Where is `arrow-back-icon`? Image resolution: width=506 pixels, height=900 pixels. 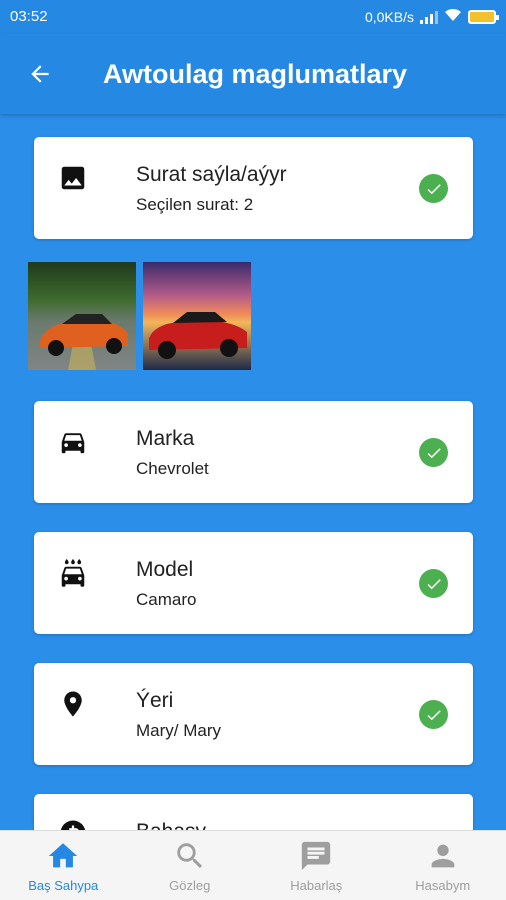
arrow-back-icon is located at coordinates (40, 74).